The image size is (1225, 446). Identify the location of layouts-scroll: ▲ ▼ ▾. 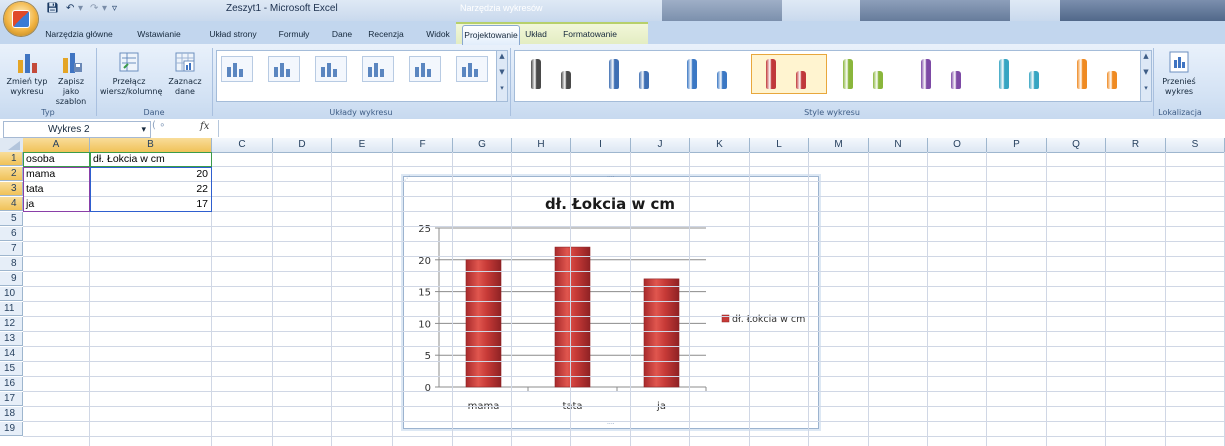
(501, 76).